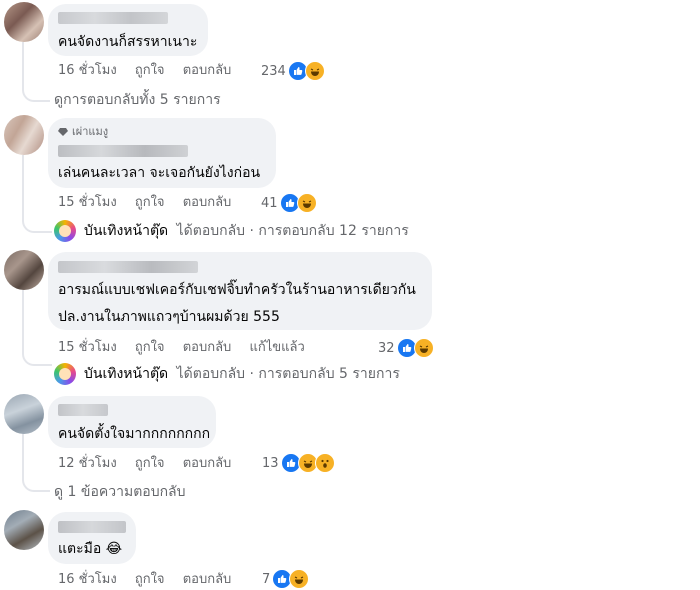 The height and width of the screenshot is (590, 700). Describe the element at coordinates (90, 549) in the screenshot. I see `comment-text: แตะมือ 😂` at that location.